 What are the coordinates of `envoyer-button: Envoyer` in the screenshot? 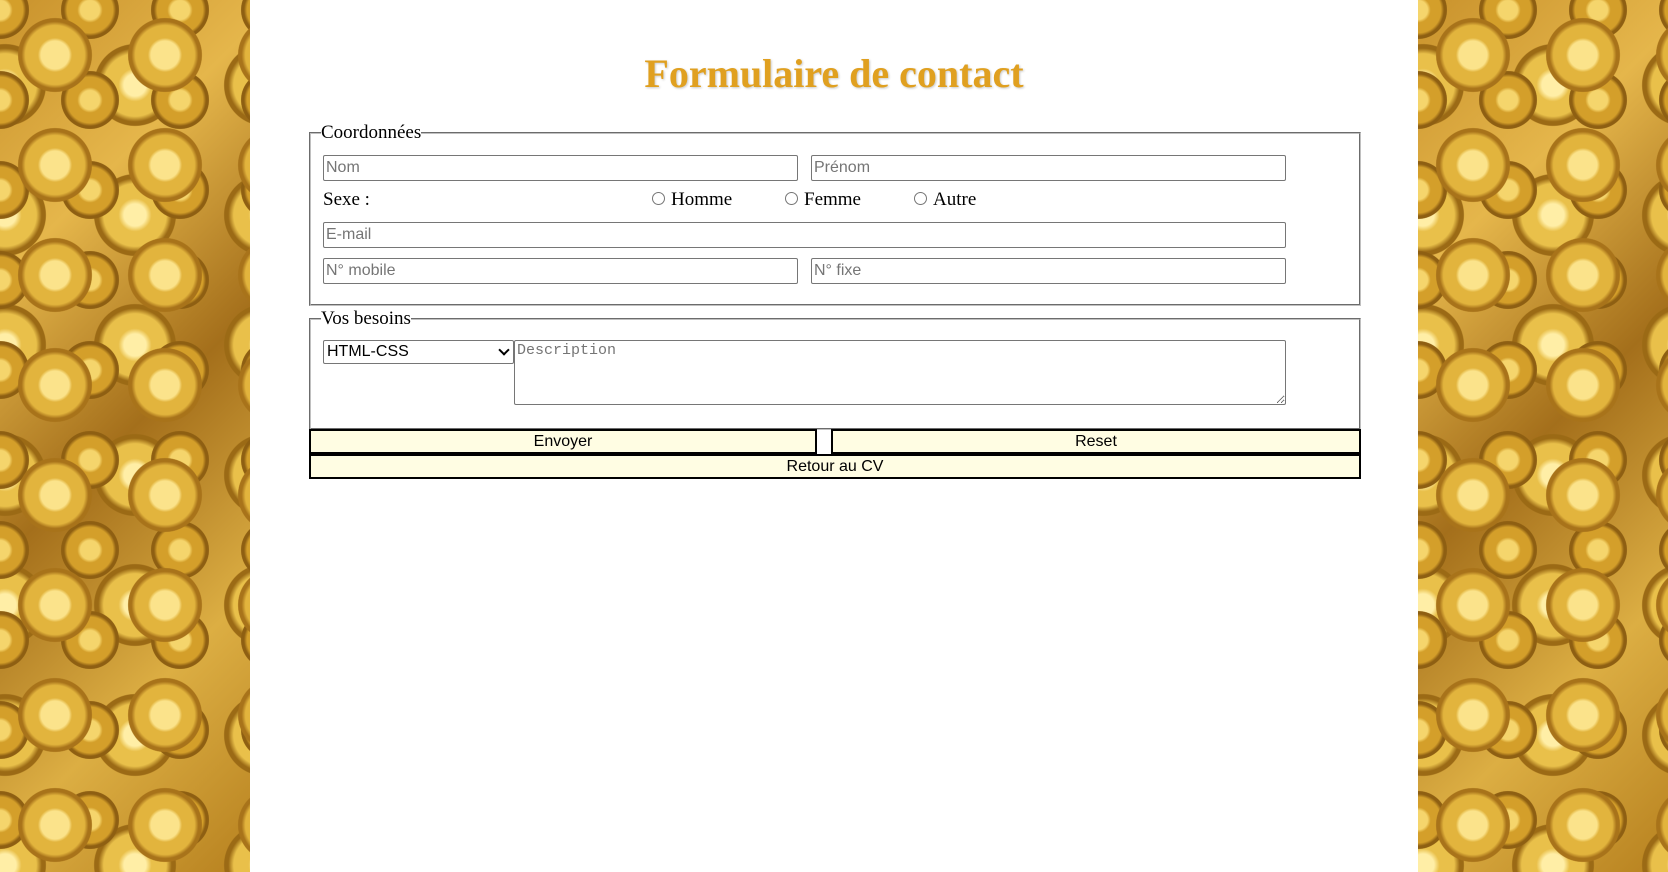 It's located at (563, 441).